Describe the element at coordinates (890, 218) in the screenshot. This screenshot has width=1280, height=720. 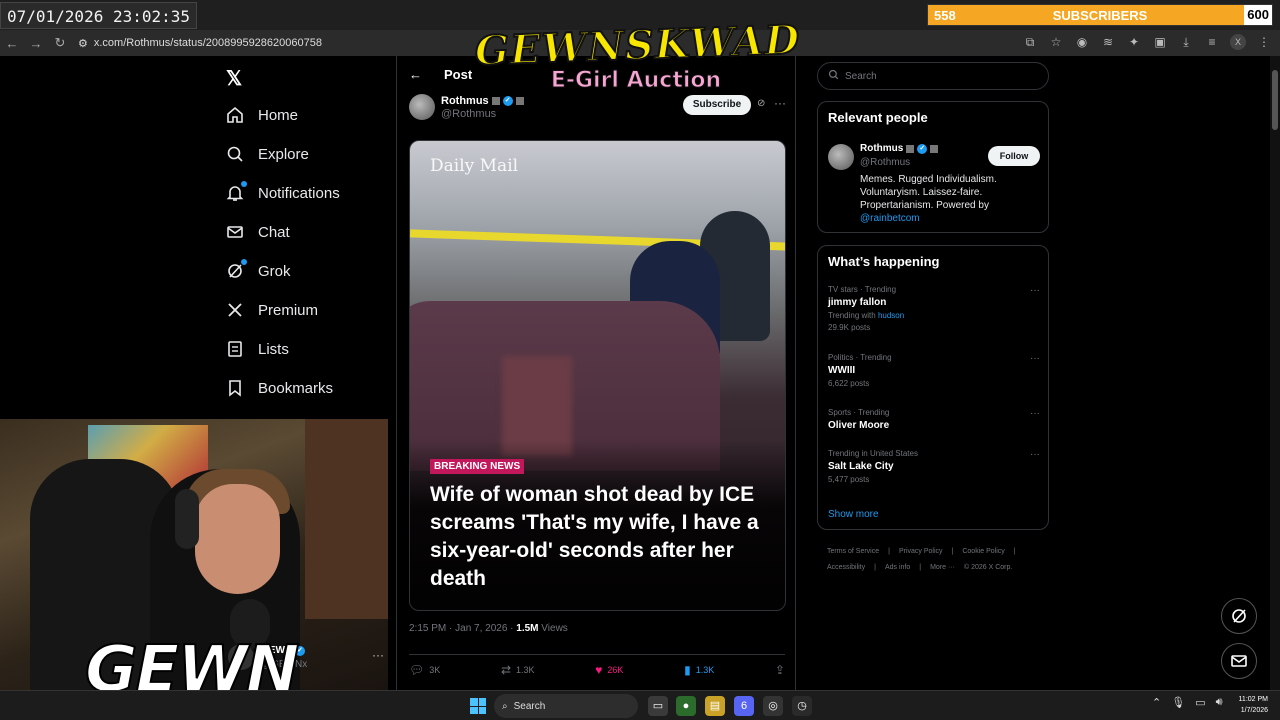
I see `relevant-bio-link: @rainbetcom` at that location.